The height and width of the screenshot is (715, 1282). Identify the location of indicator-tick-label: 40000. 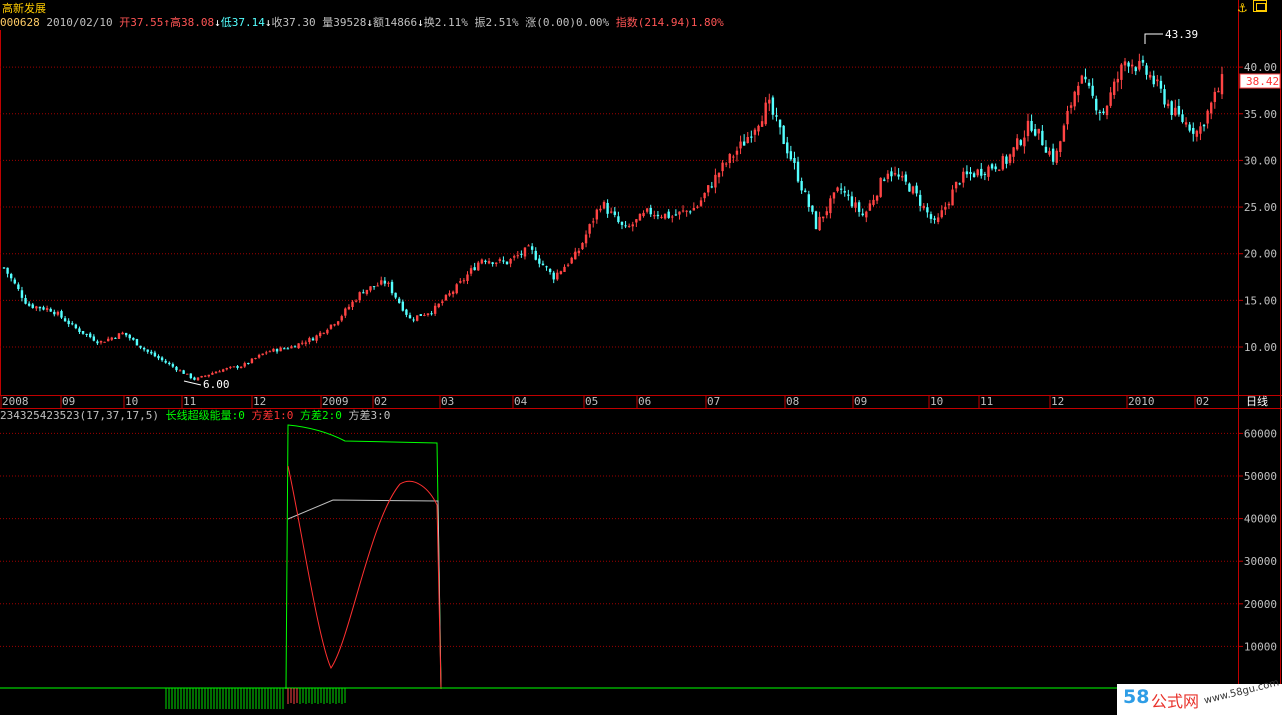
(1260, 519).